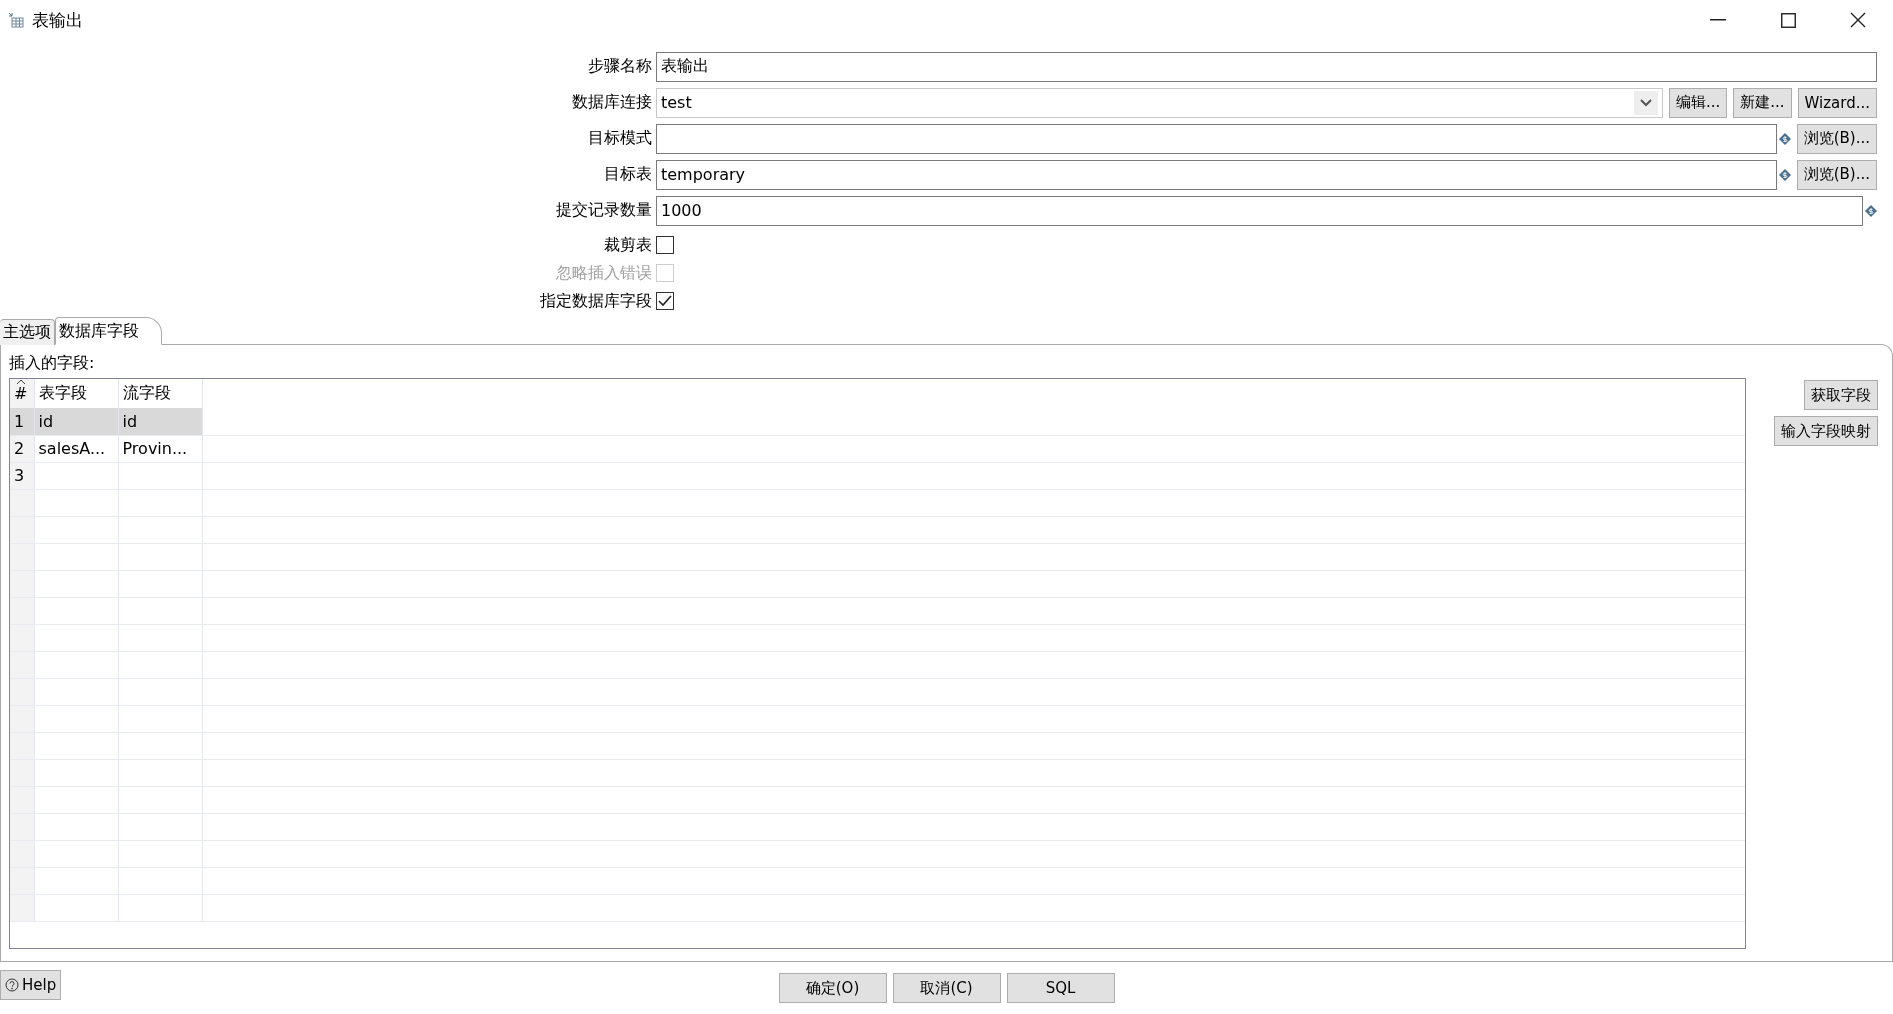 This screenshot has width=1893, height=1014. What do you see at coordinates (19, 421) in the screenshot?
I see `row-number: 1` at bounding box center [19, 421].